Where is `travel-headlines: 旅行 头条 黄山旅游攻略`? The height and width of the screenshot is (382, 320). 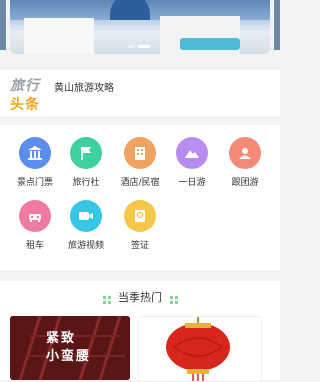 travel-headlines: 旅行 头条 黄山旅游攻略 is located at coordinates (140, 93).